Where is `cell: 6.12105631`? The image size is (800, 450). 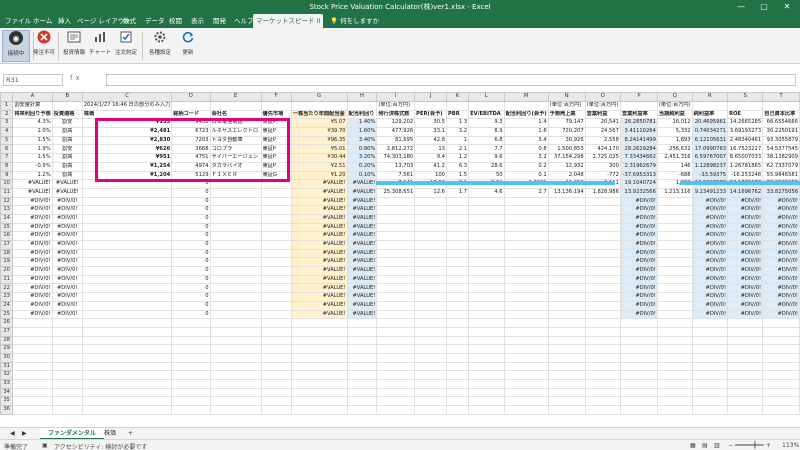
cell: 6.12105631 is located at coordinates (710, 140).